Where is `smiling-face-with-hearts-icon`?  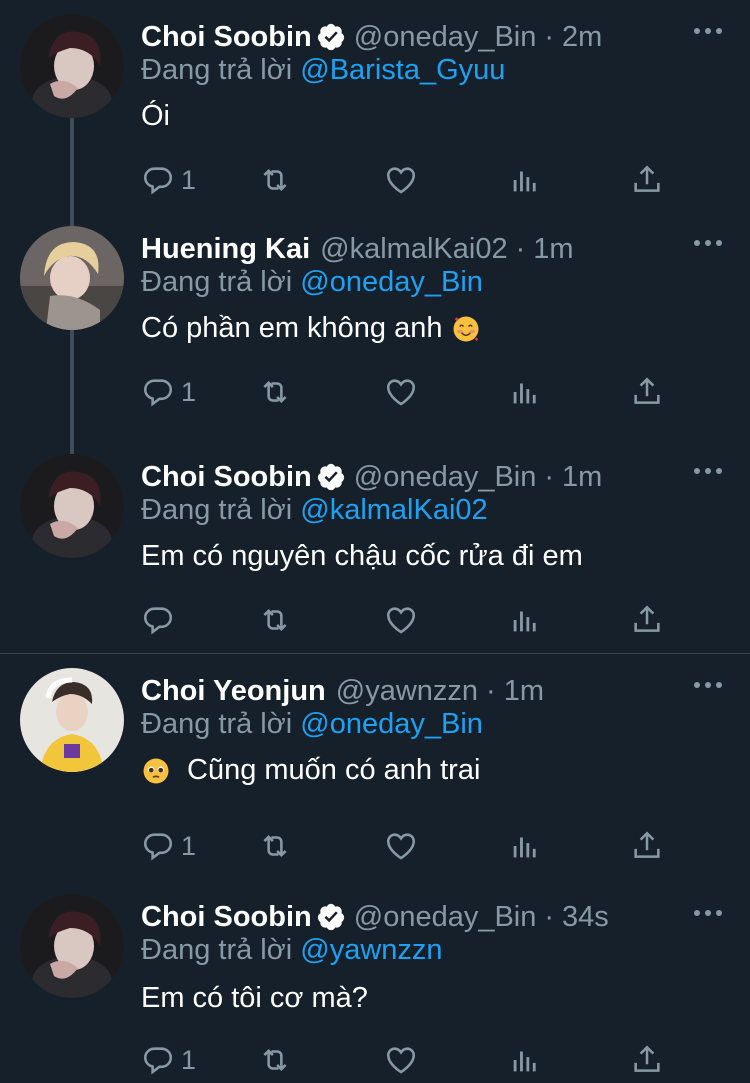 smiling-face-with-hearts-icon is located at coordinates (465, 328).